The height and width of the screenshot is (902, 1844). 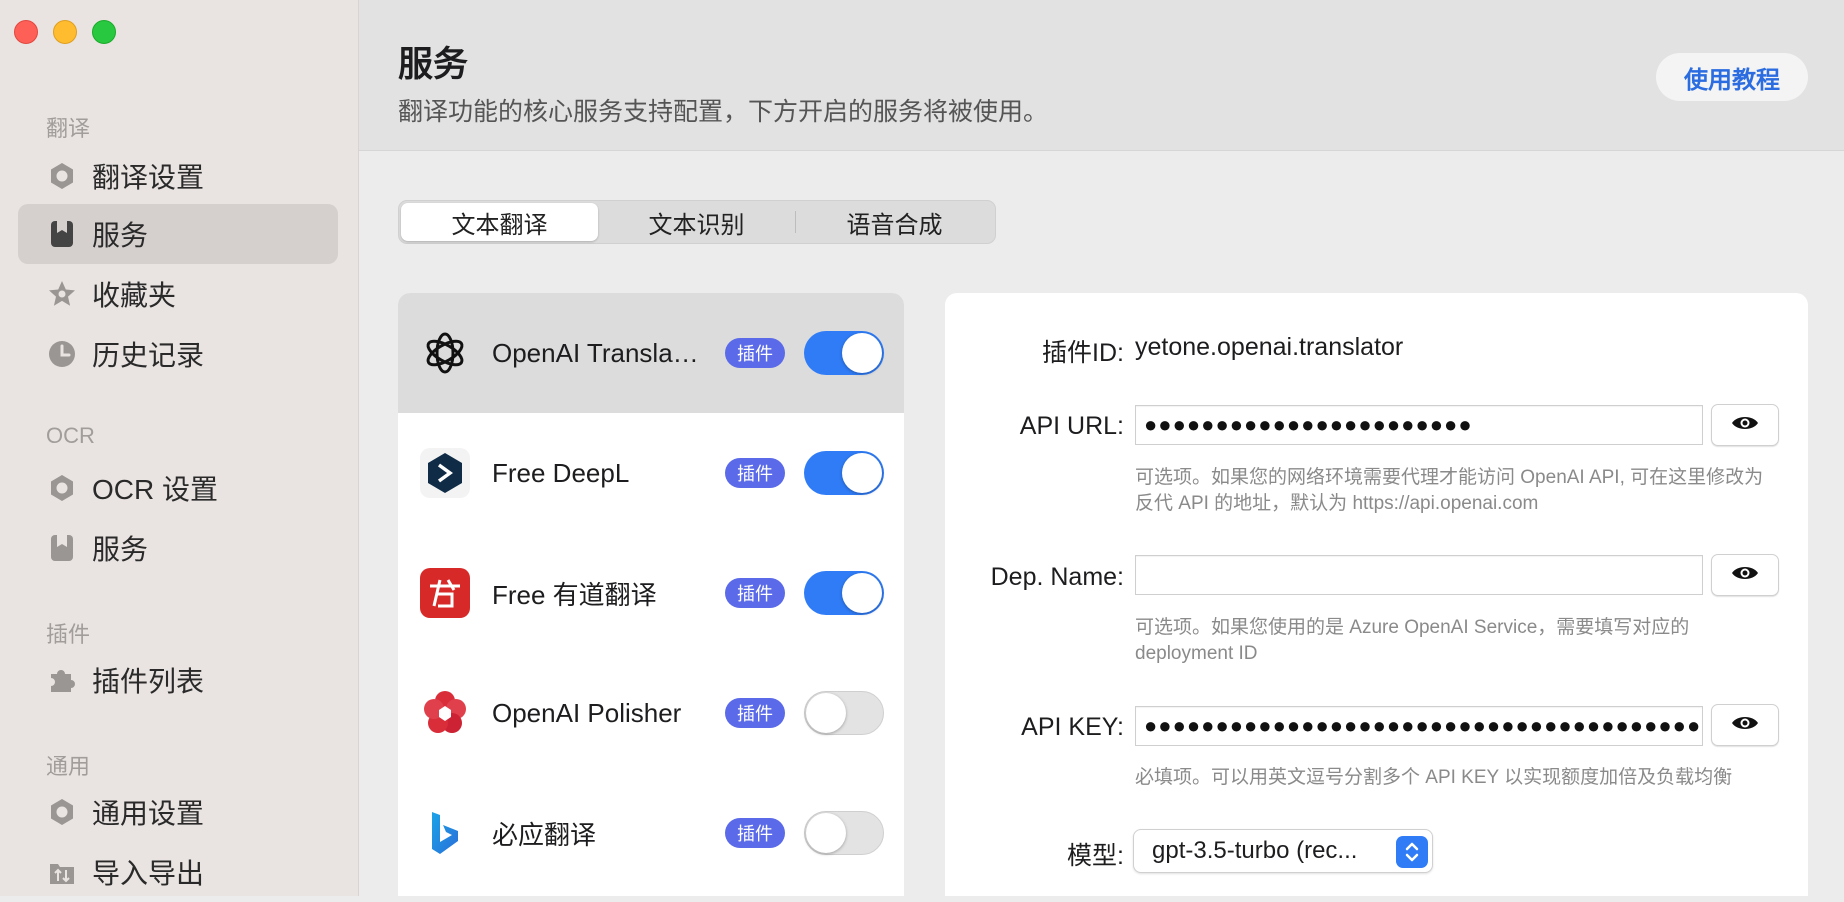 What do you see at coordinates (148, 355) in the screenshot?
I see `sidebar-item-label: 历史记录` at bounding box center [148, 355].